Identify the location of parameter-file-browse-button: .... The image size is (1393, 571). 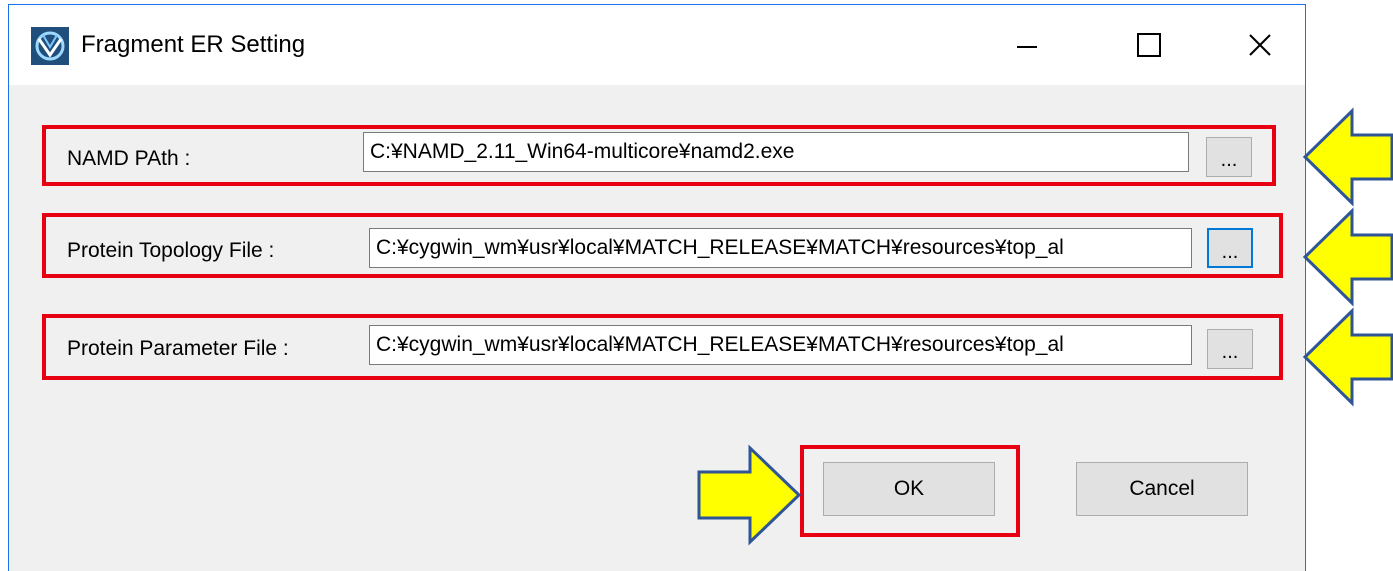
(1230, 349).